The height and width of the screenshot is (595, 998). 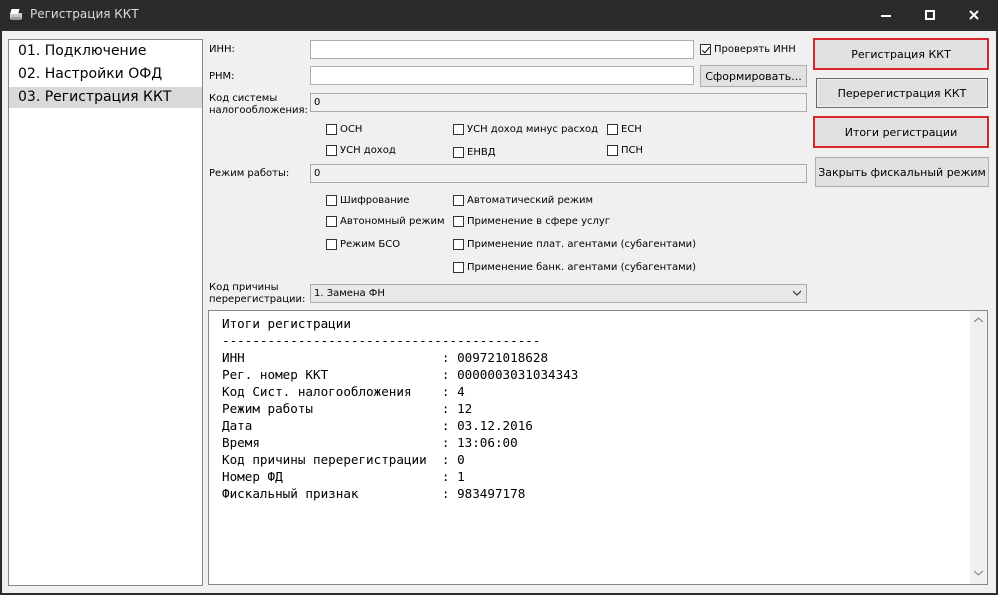 I want to click on inn-input, so click(x=502, y=49).